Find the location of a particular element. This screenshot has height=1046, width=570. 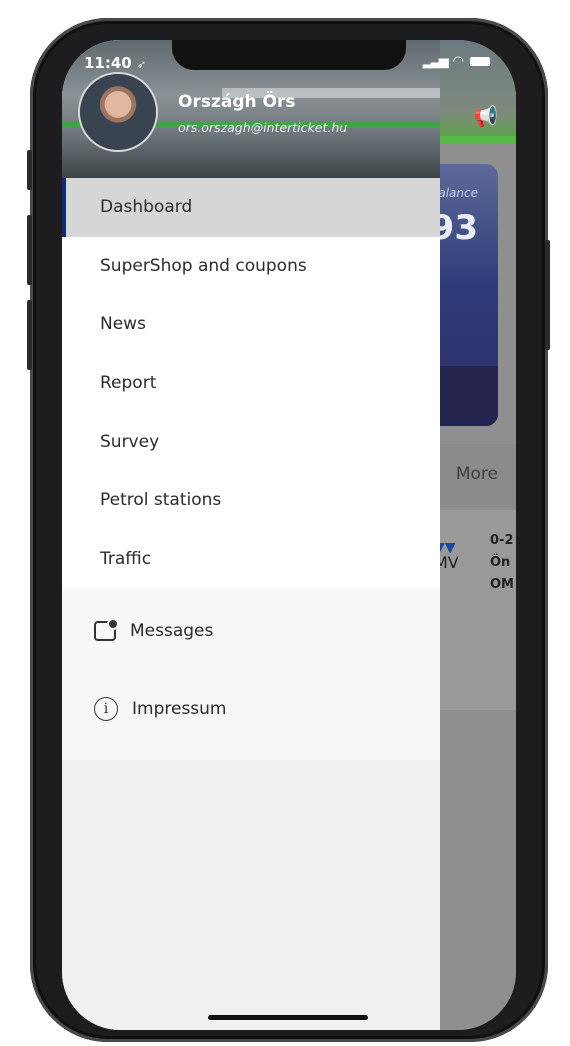

megaphone-icon: 📢 is located at coordinates (485, 116).